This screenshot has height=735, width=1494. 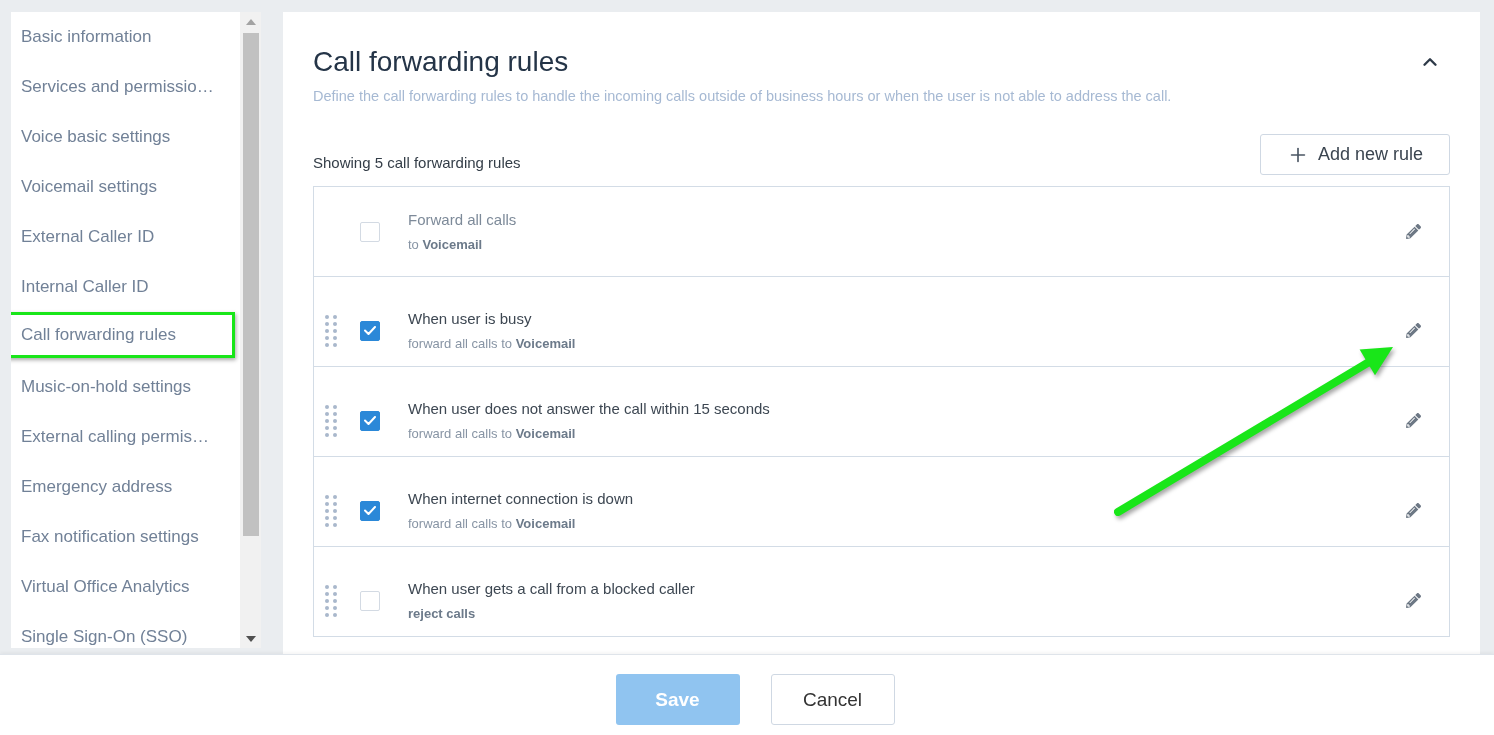 I want to click on sidebar-item: Voice basic settings, so click(x=125, y=137).